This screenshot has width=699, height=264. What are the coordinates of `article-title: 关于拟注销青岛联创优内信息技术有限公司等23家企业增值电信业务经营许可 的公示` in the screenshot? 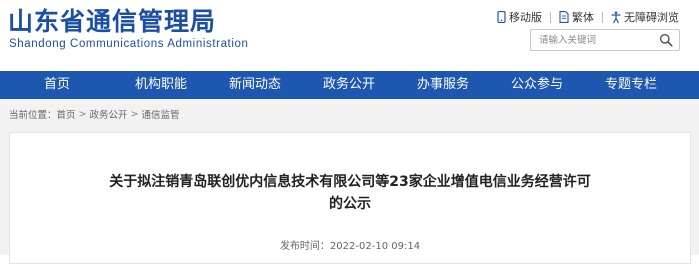 It's located at (350, 193).